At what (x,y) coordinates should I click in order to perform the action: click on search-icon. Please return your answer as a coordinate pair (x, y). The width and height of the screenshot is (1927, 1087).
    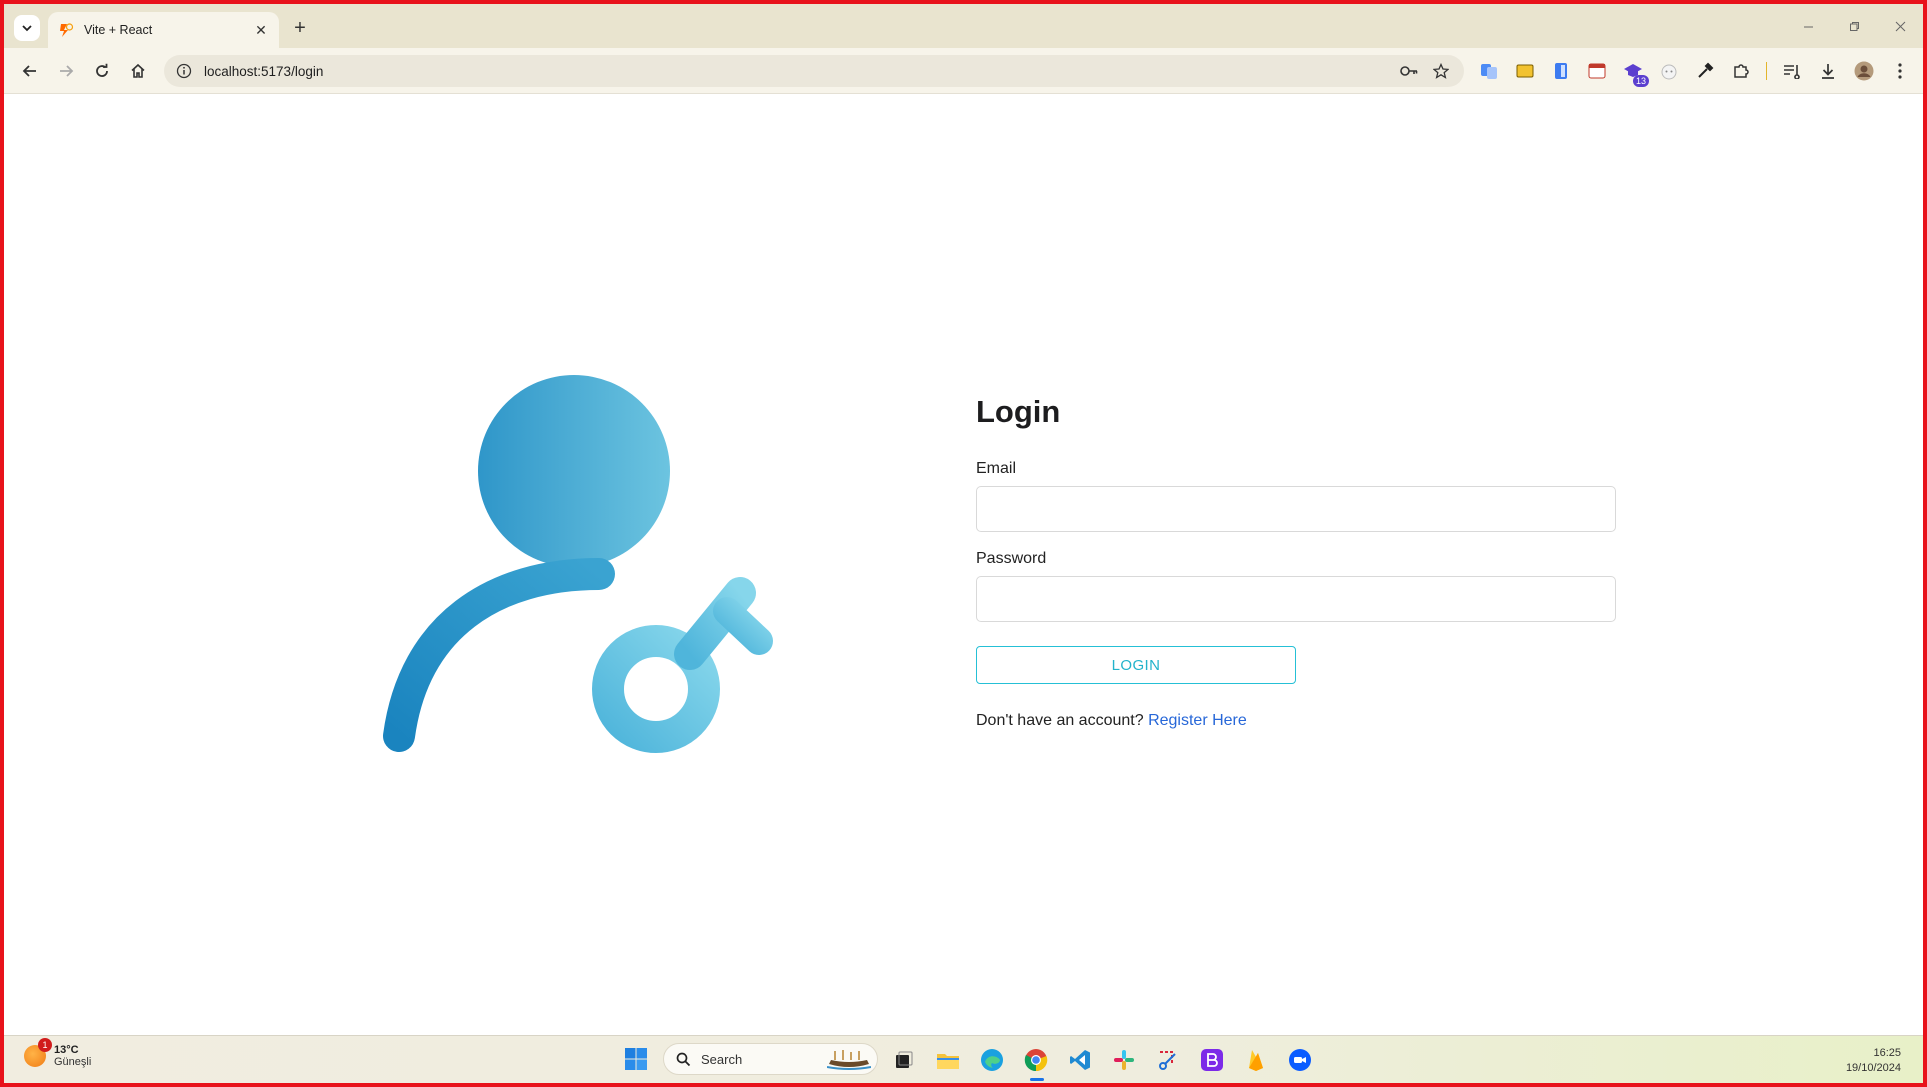
    Looking at the image, I should click on (683, 1059).